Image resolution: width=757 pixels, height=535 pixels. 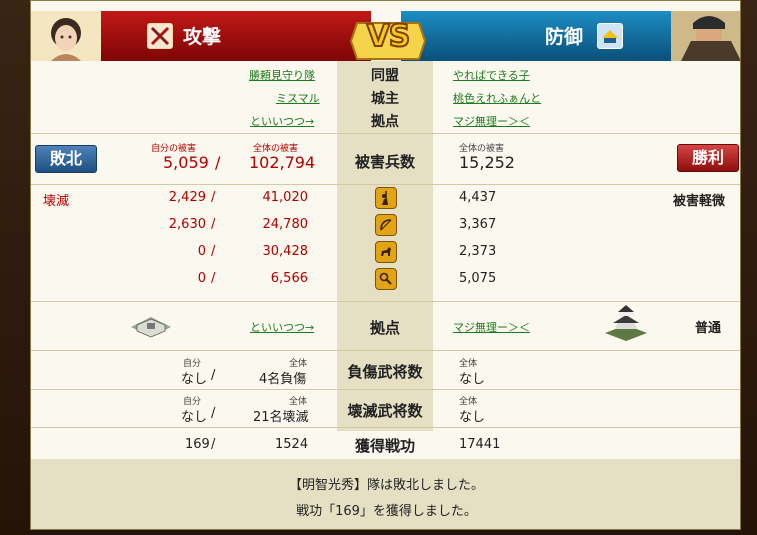 I want to click on cavalry-horse-icon, so click(x=386, y=252).